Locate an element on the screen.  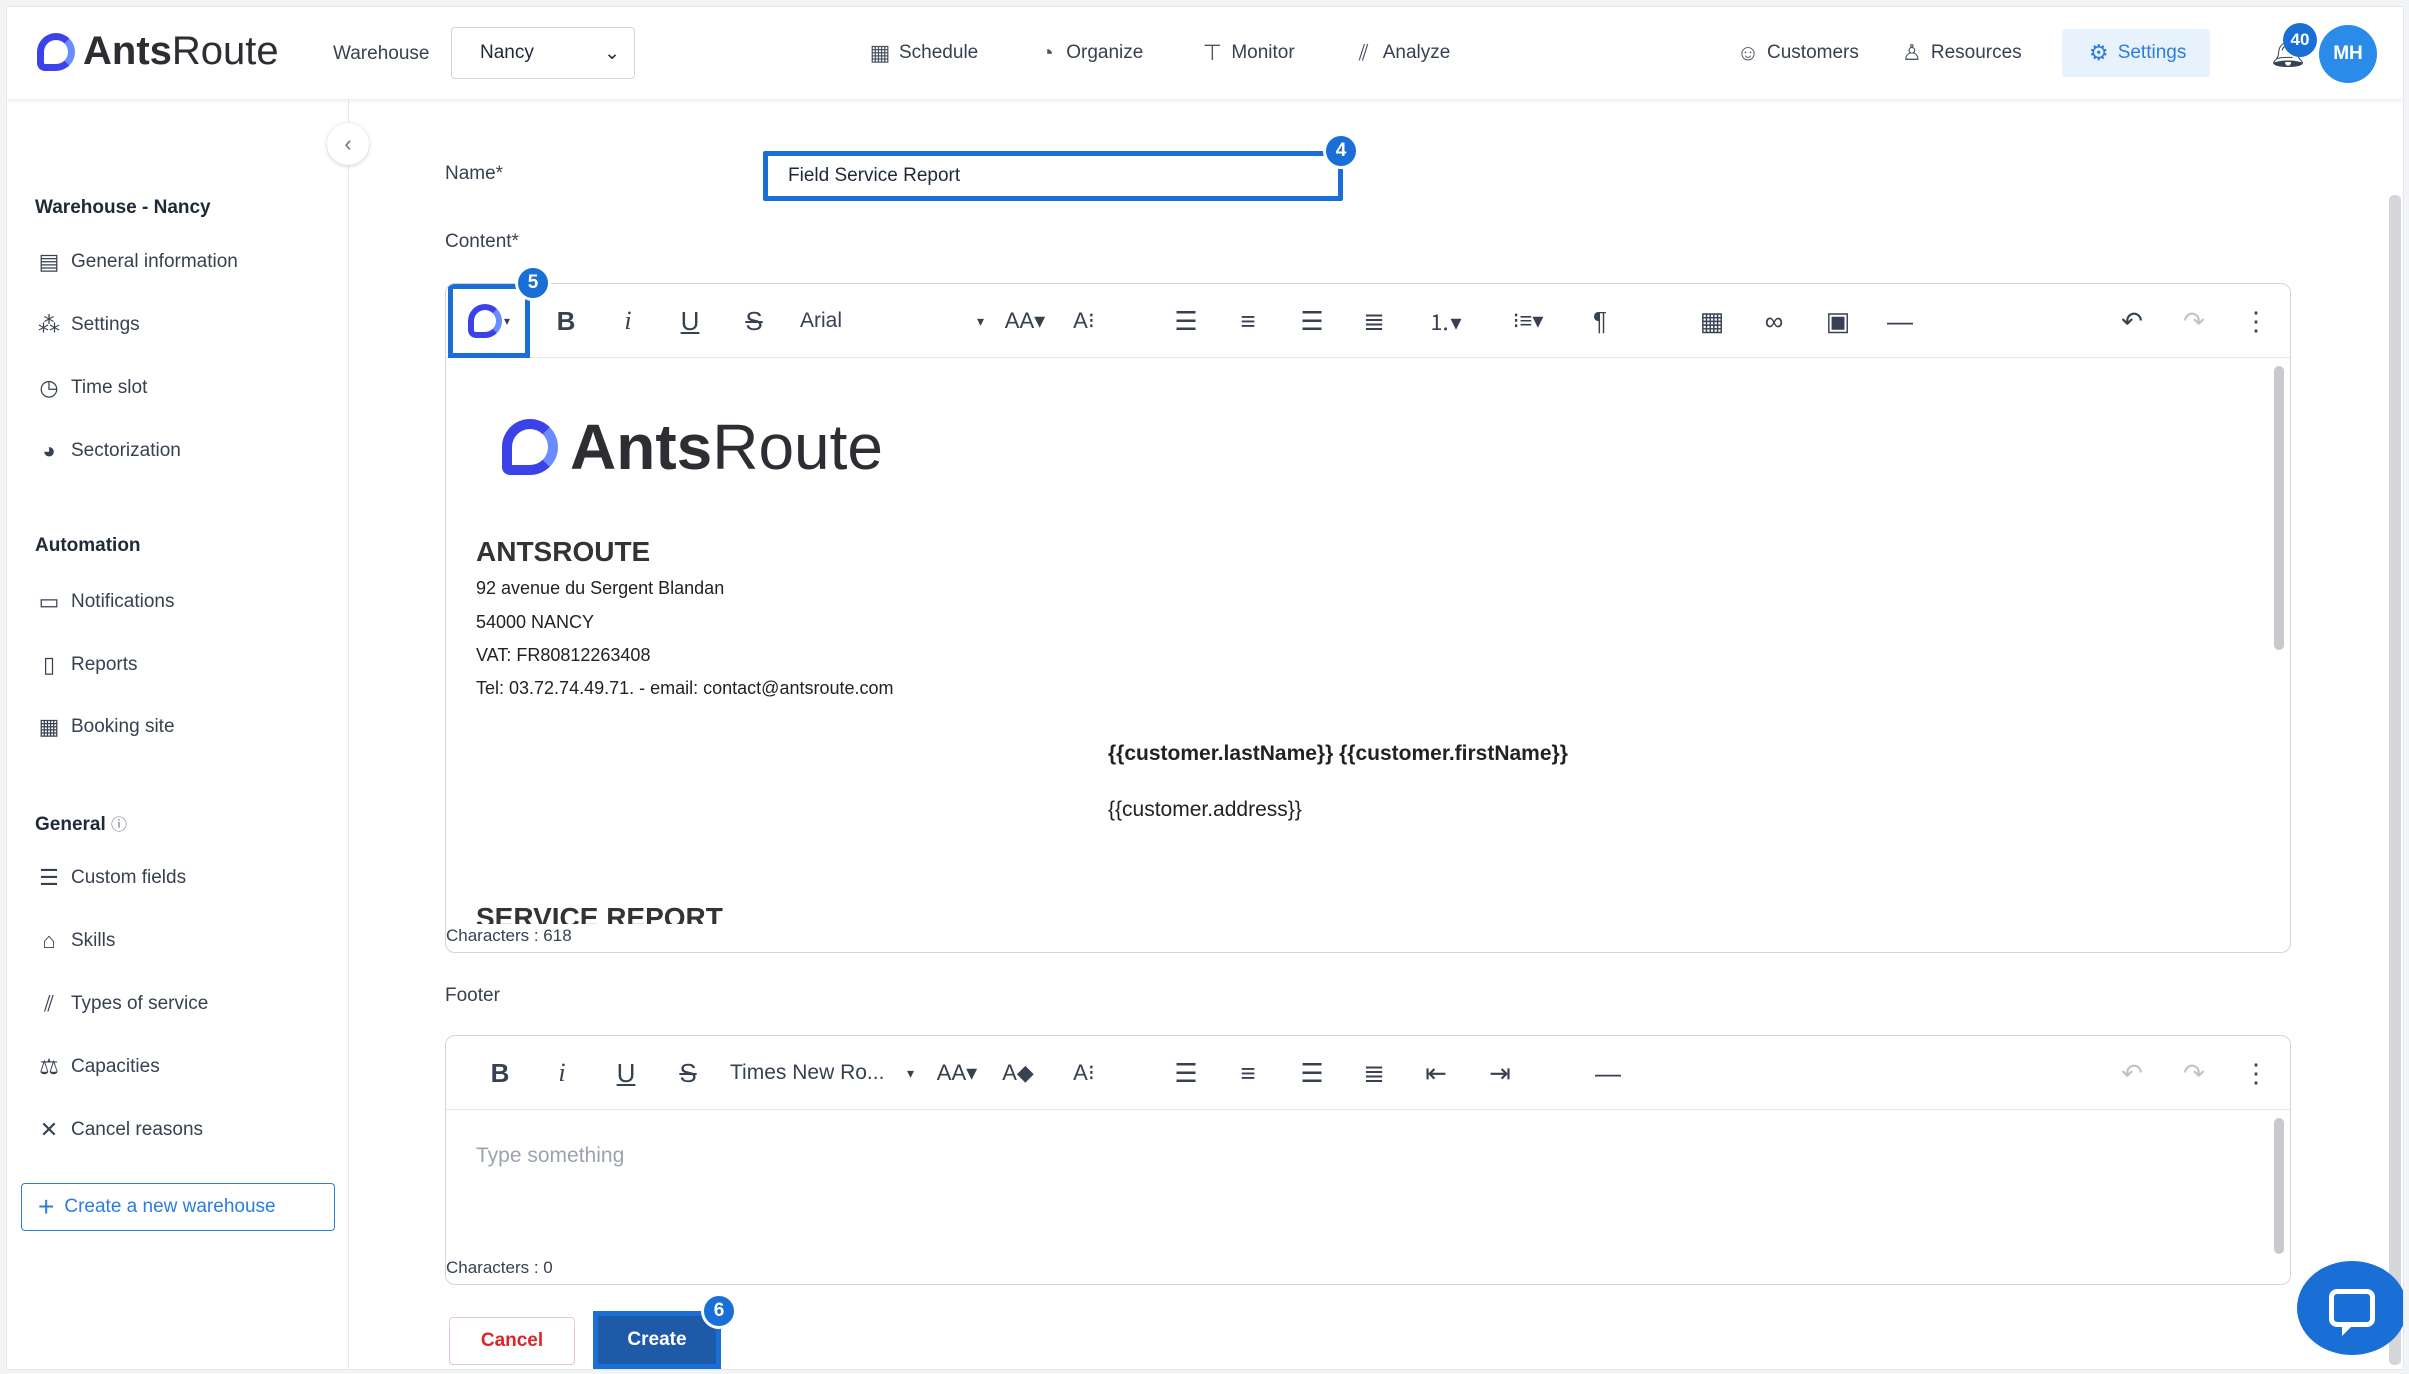
font-family-select: Arial ▾ is located at coordinates (892, 321).